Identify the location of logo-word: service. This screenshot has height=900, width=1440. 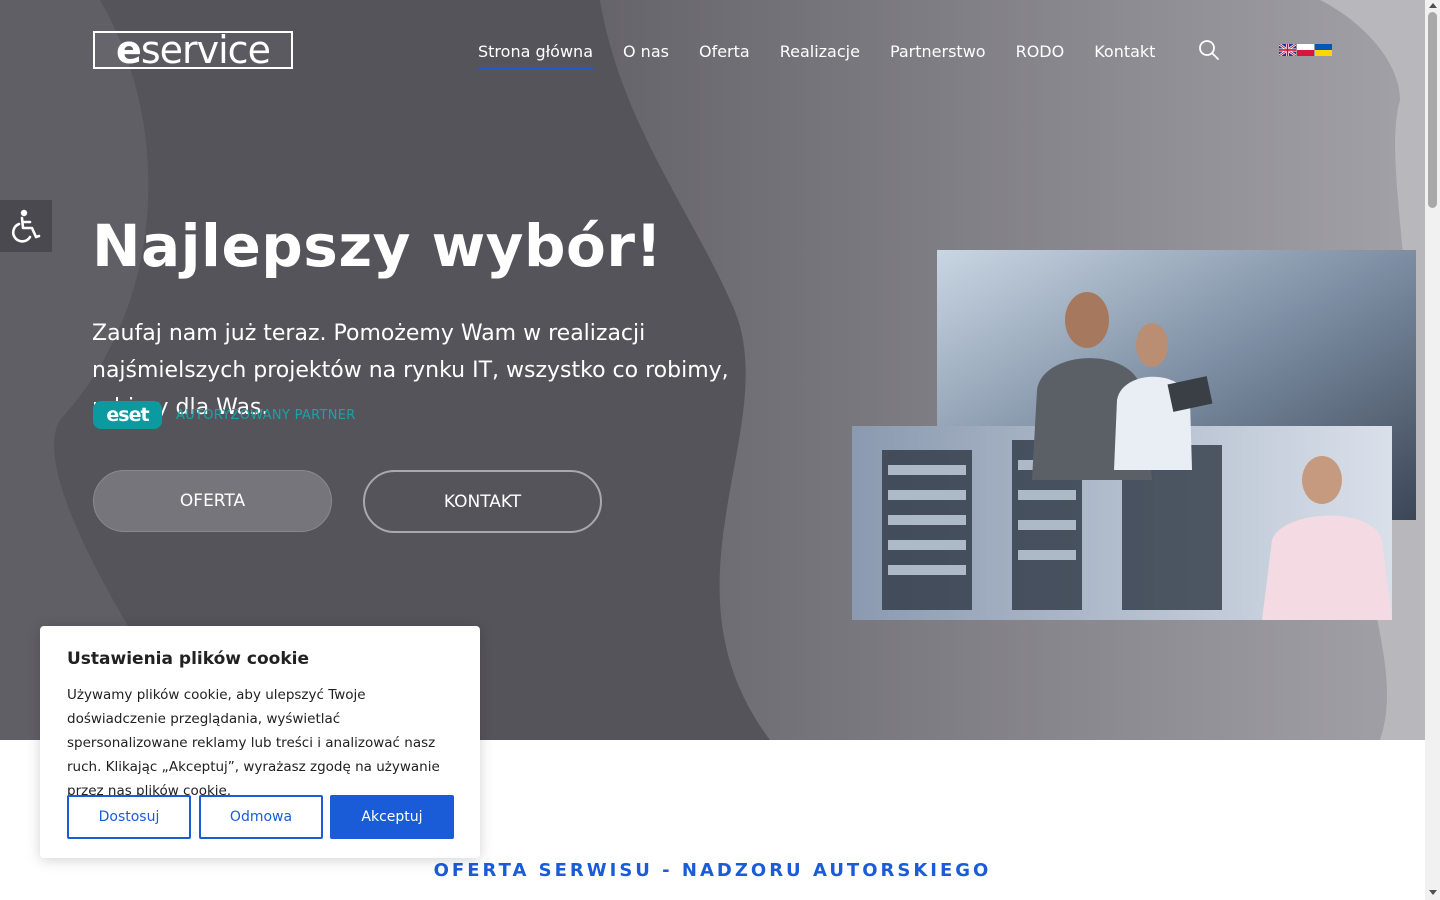
(205, 50).